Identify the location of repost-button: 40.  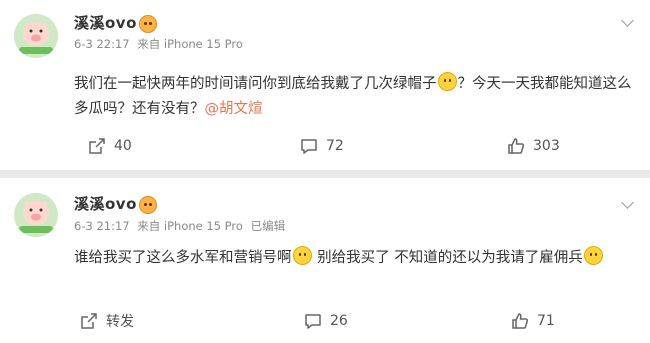
(110, 146).